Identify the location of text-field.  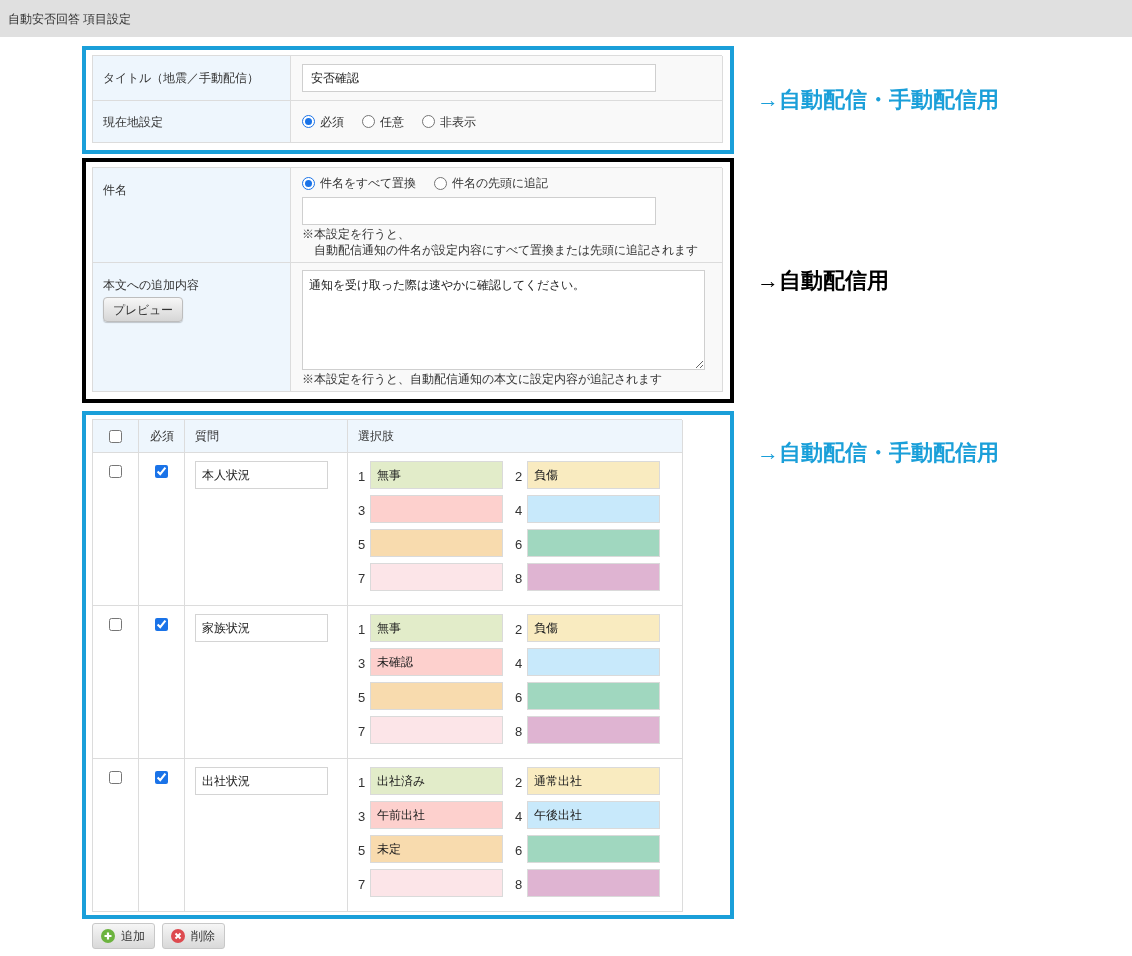
(479, 211).